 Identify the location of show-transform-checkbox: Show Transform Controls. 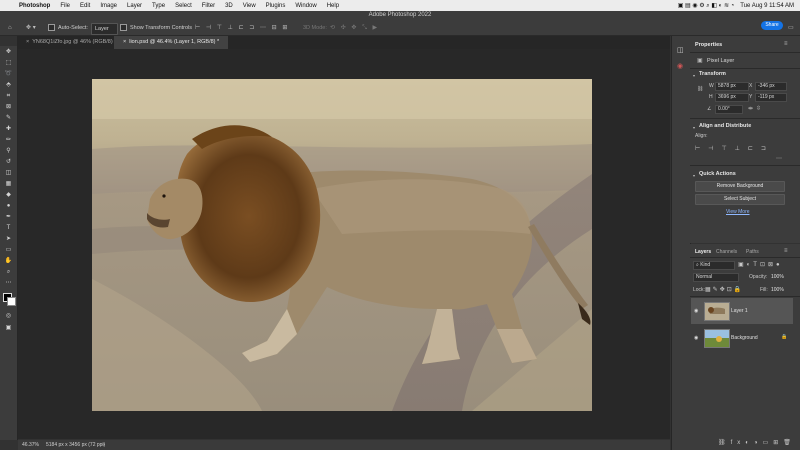
(156, 28).